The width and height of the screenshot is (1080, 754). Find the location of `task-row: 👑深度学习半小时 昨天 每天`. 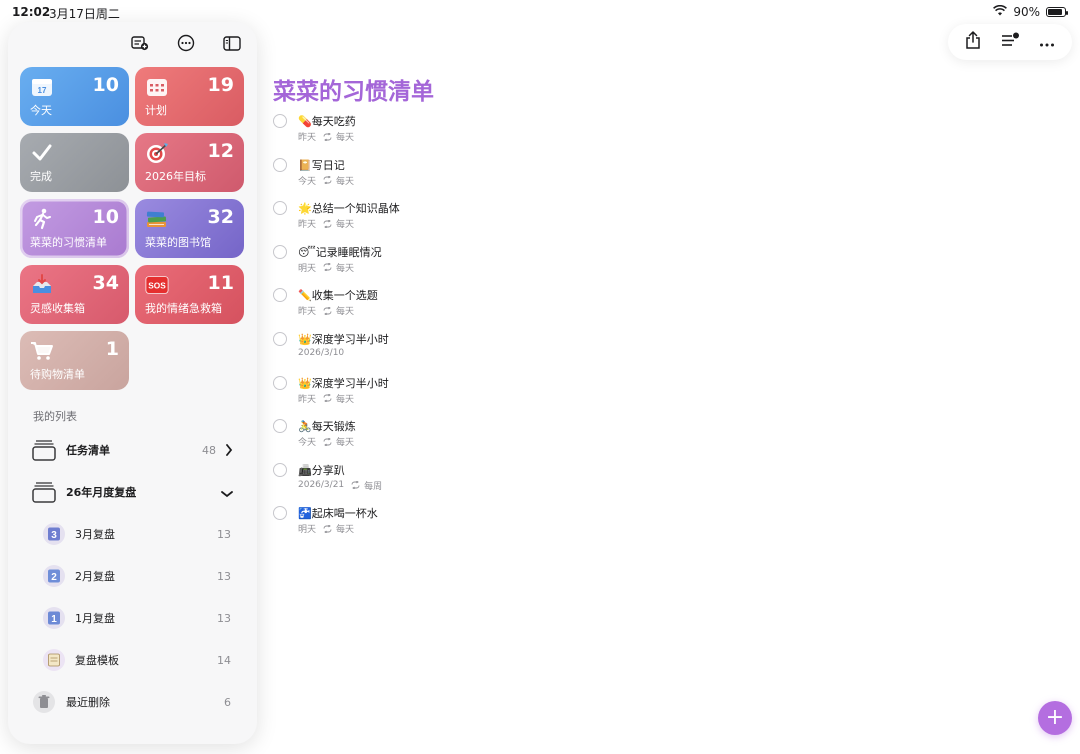

task-row: 👑深度学习半小时 昨天 每天 is located at coordinates (473, 393).